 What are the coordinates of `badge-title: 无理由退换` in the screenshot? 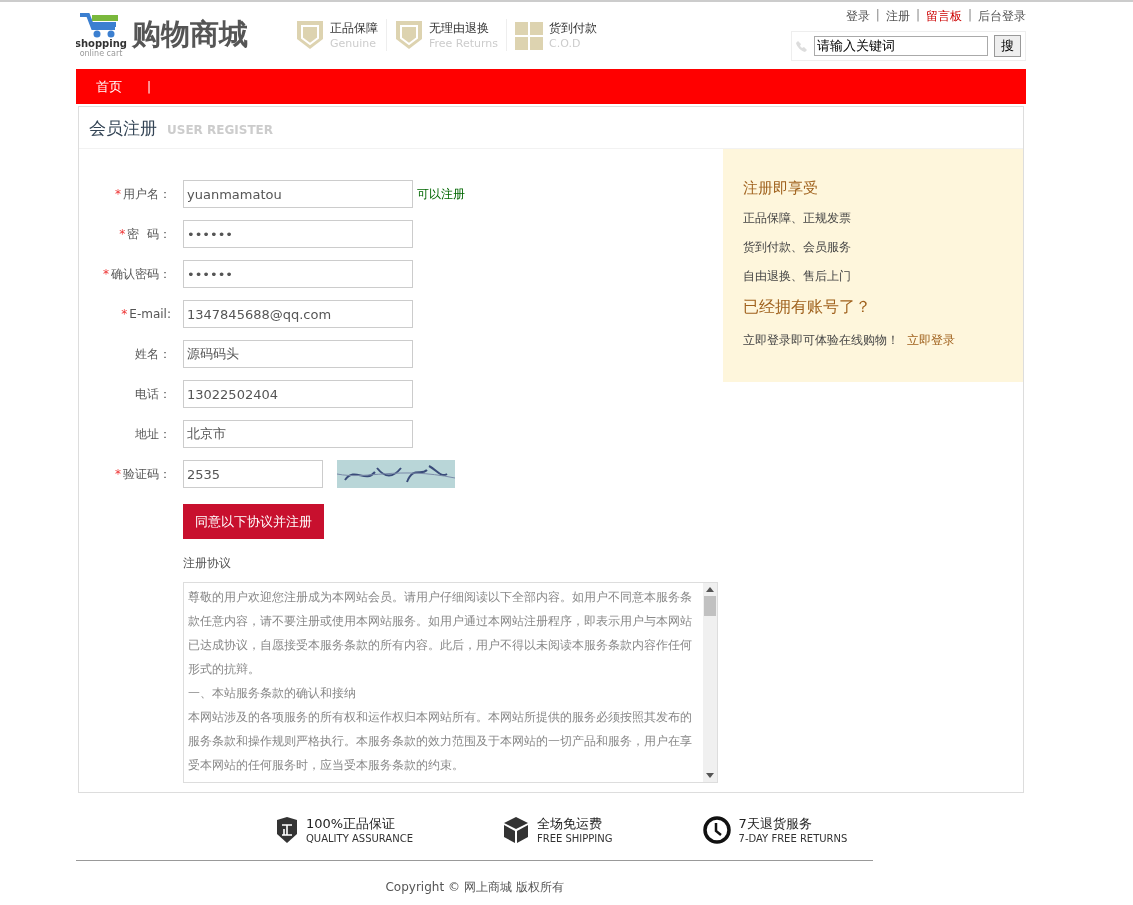 It's located at (459, 28).